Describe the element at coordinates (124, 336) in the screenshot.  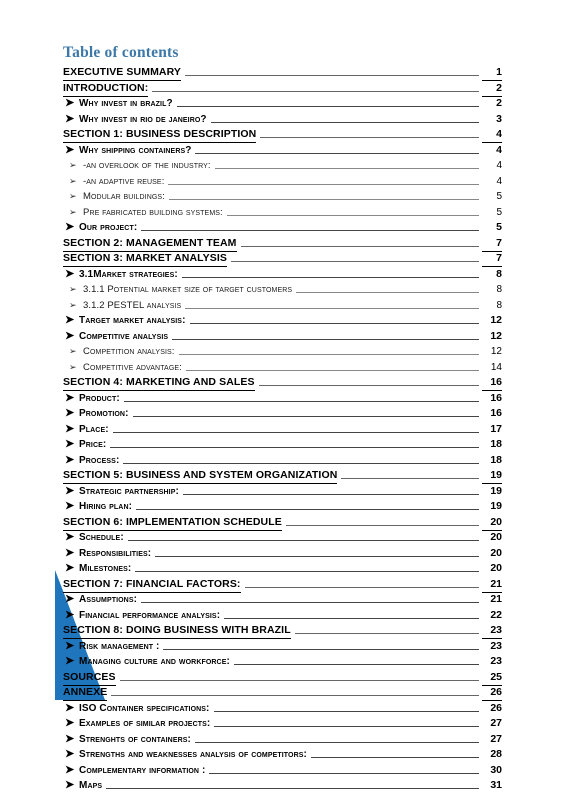
I see `toc-entry-label: Competitive analysis` at that location.